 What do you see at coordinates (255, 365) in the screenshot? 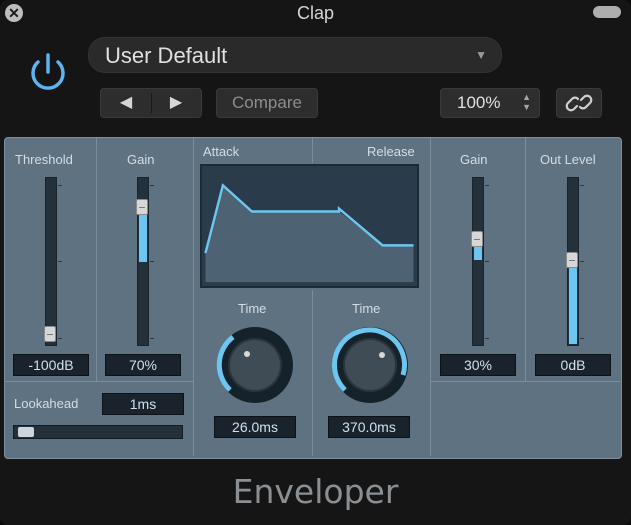
I see `attack-time-knob` at bounding box center [255, 365].